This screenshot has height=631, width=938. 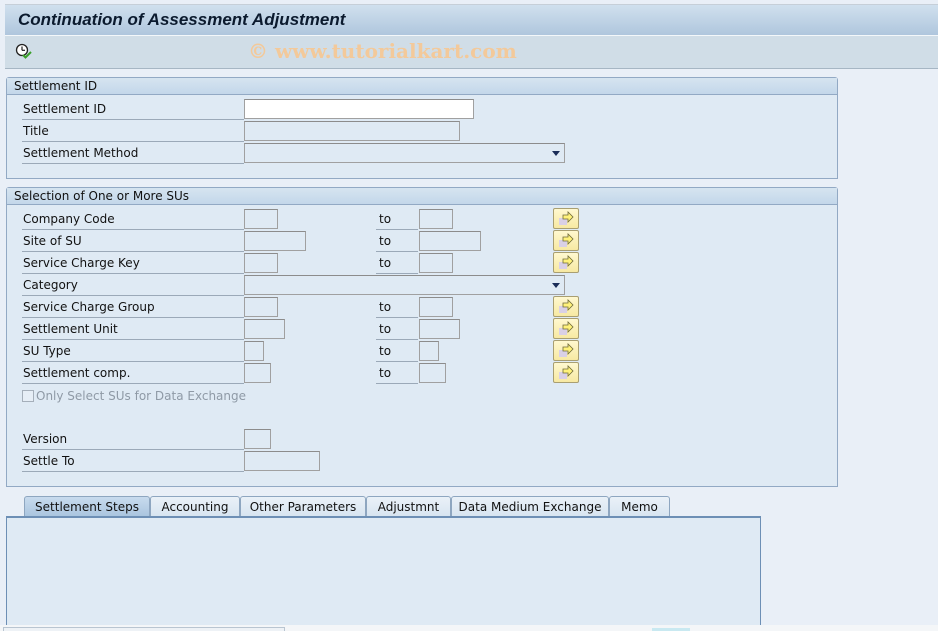 I want to click on settlement-id-label: Settlement ID, so click(x=133, y=109).